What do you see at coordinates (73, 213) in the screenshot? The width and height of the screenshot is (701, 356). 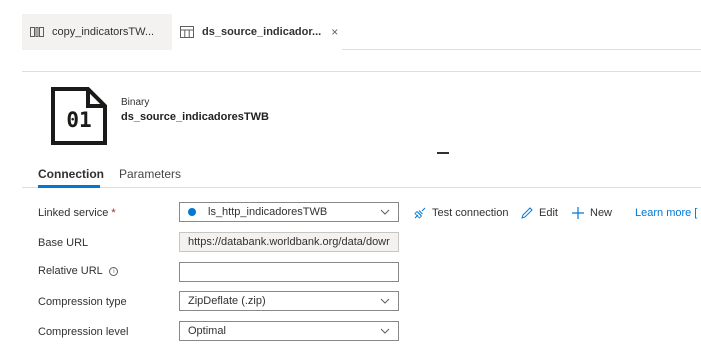 I see `linked-service-label-text: Linked service` at bounding box center [73, 213].